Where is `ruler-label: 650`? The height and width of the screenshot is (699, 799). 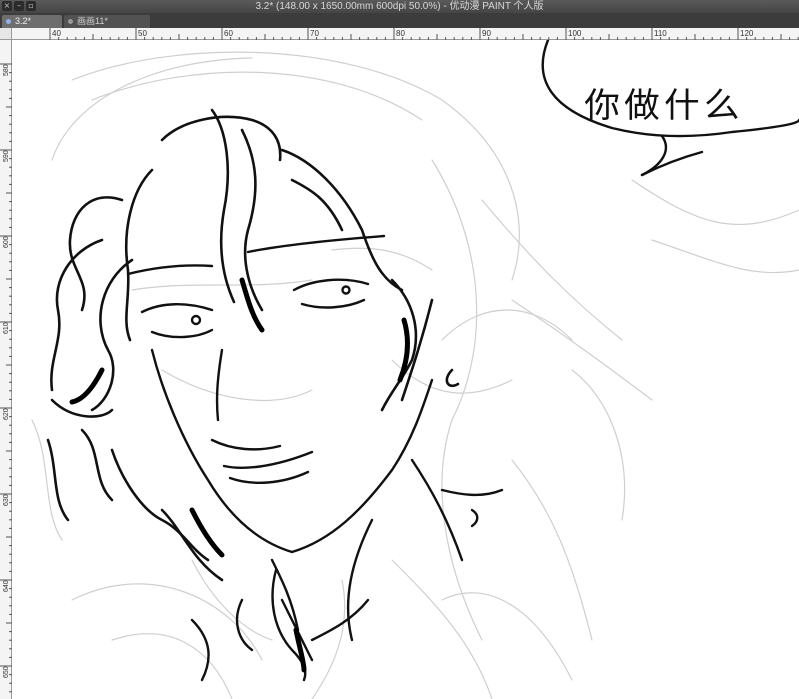 ruler-label: 650 is located at coordinates (6, 672).